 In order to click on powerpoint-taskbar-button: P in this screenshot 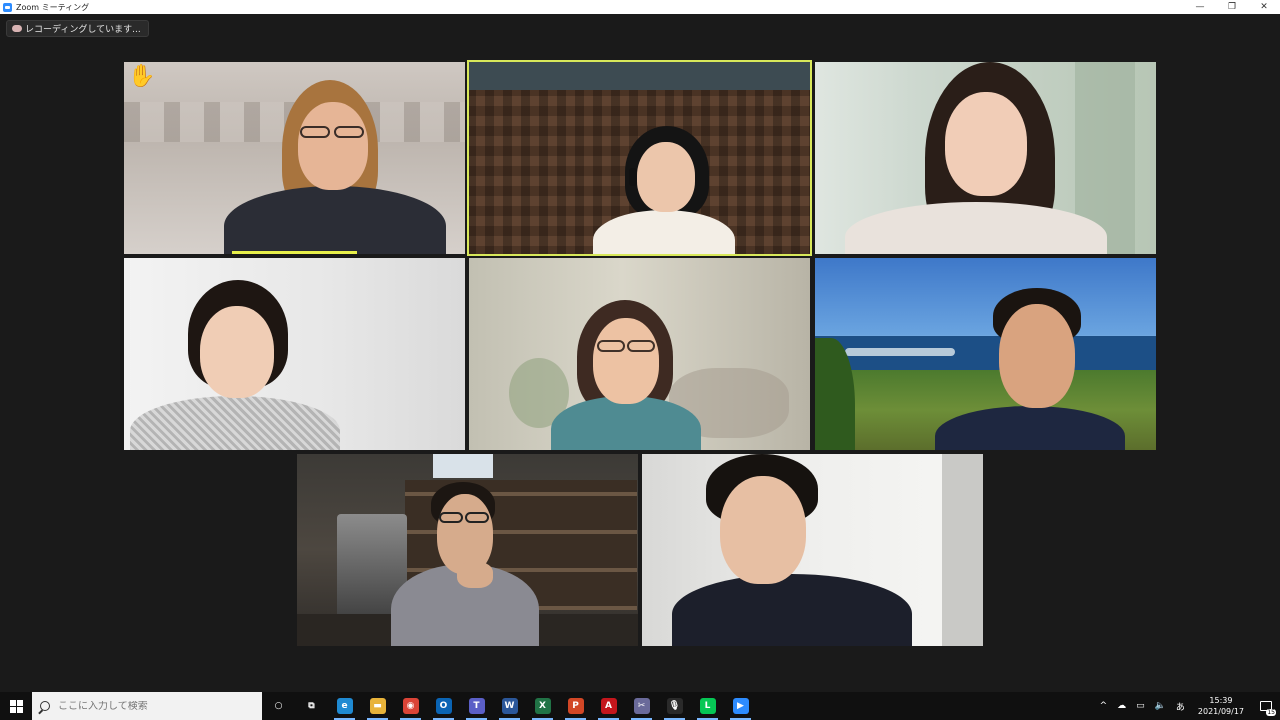, I will do `click(575, 706)`.